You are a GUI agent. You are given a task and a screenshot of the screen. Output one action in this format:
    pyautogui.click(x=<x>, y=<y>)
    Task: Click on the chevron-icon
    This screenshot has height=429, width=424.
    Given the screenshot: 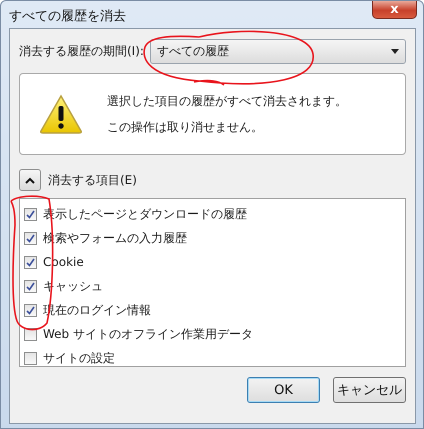 What is the action you would take?
    pyautogui.click(x=30, y=180)
    